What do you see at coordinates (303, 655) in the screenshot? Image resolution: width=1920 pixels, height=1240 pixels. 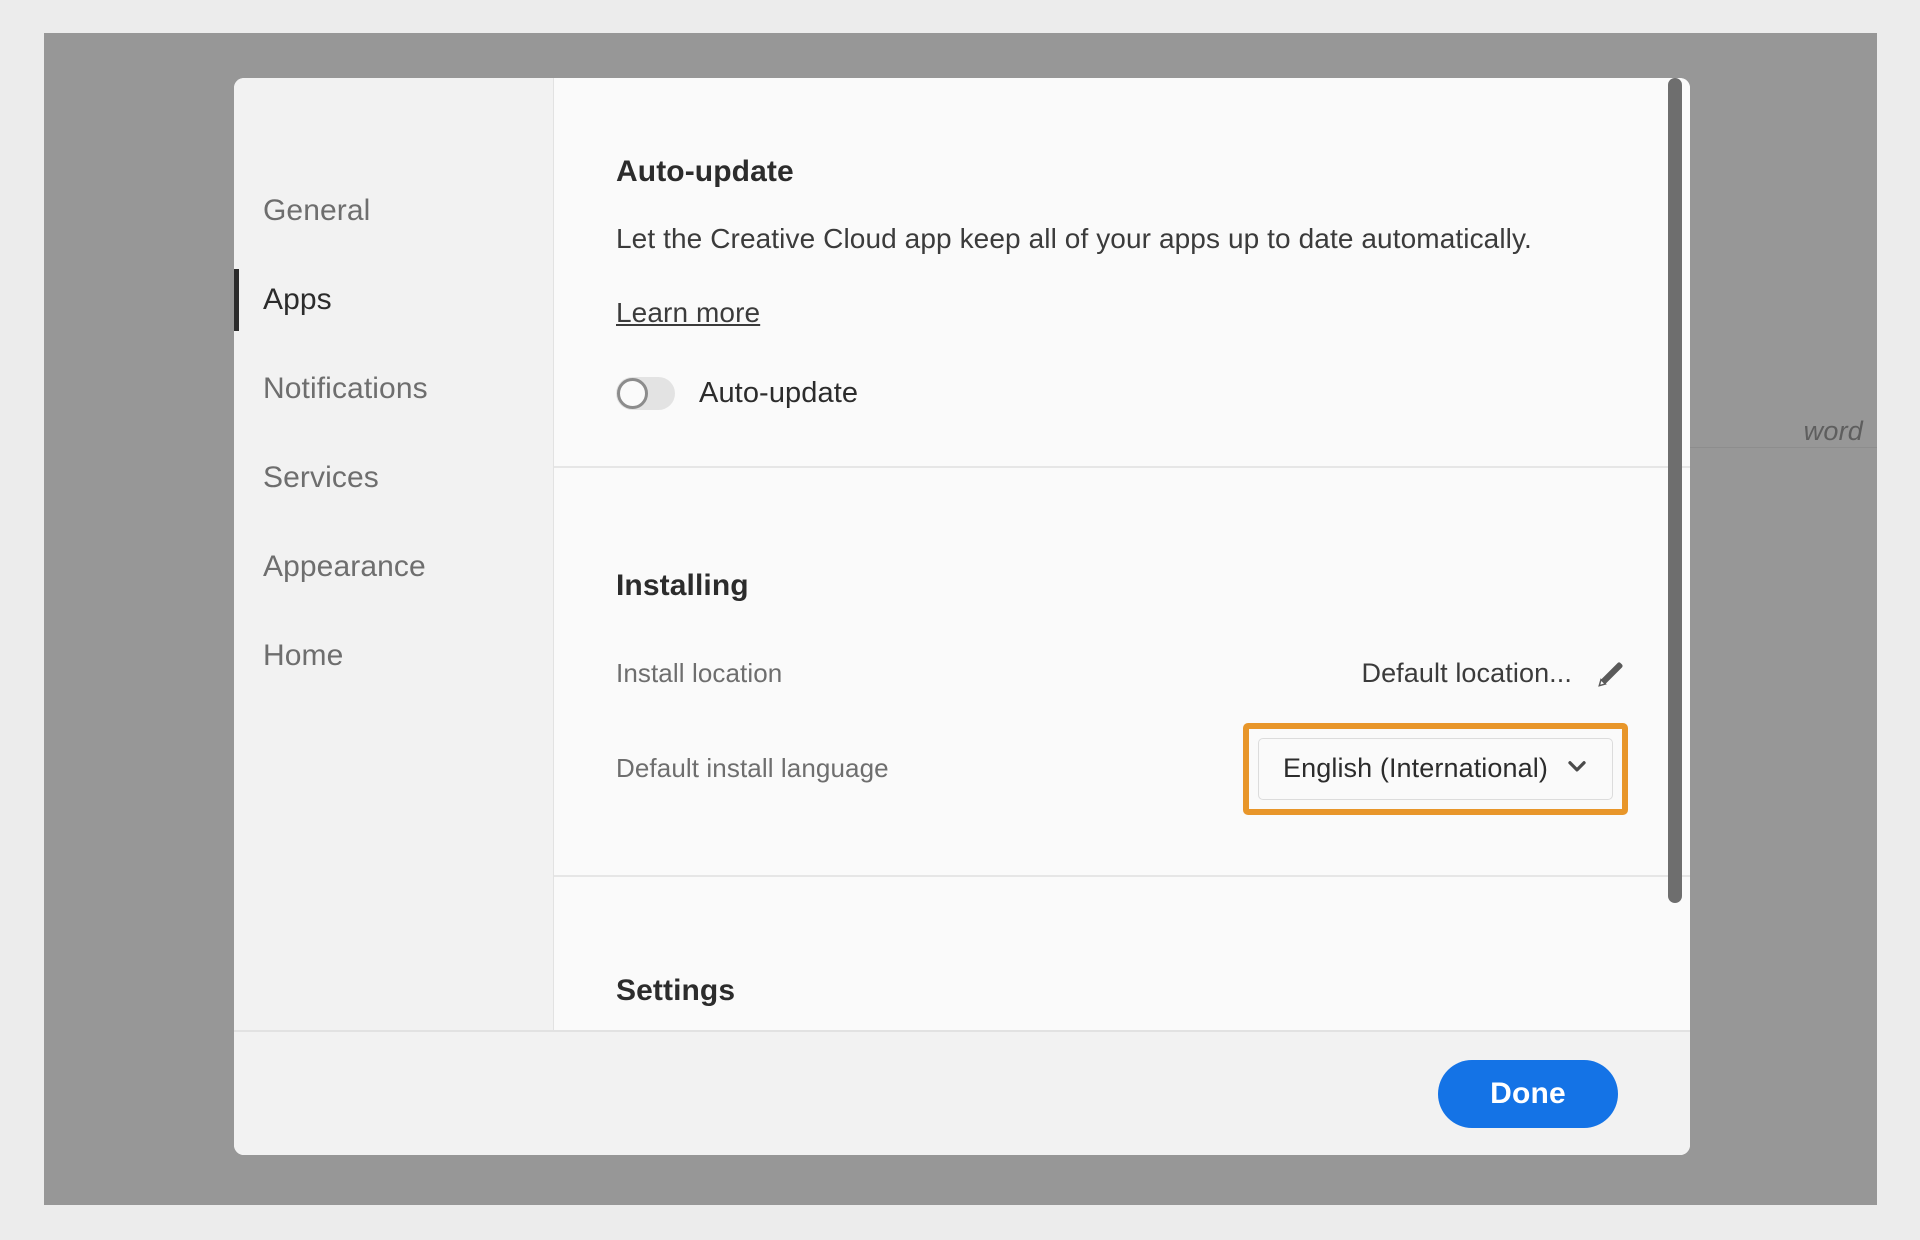 I see `sidebar-item-label: Home` at bounding box center [303, 655].